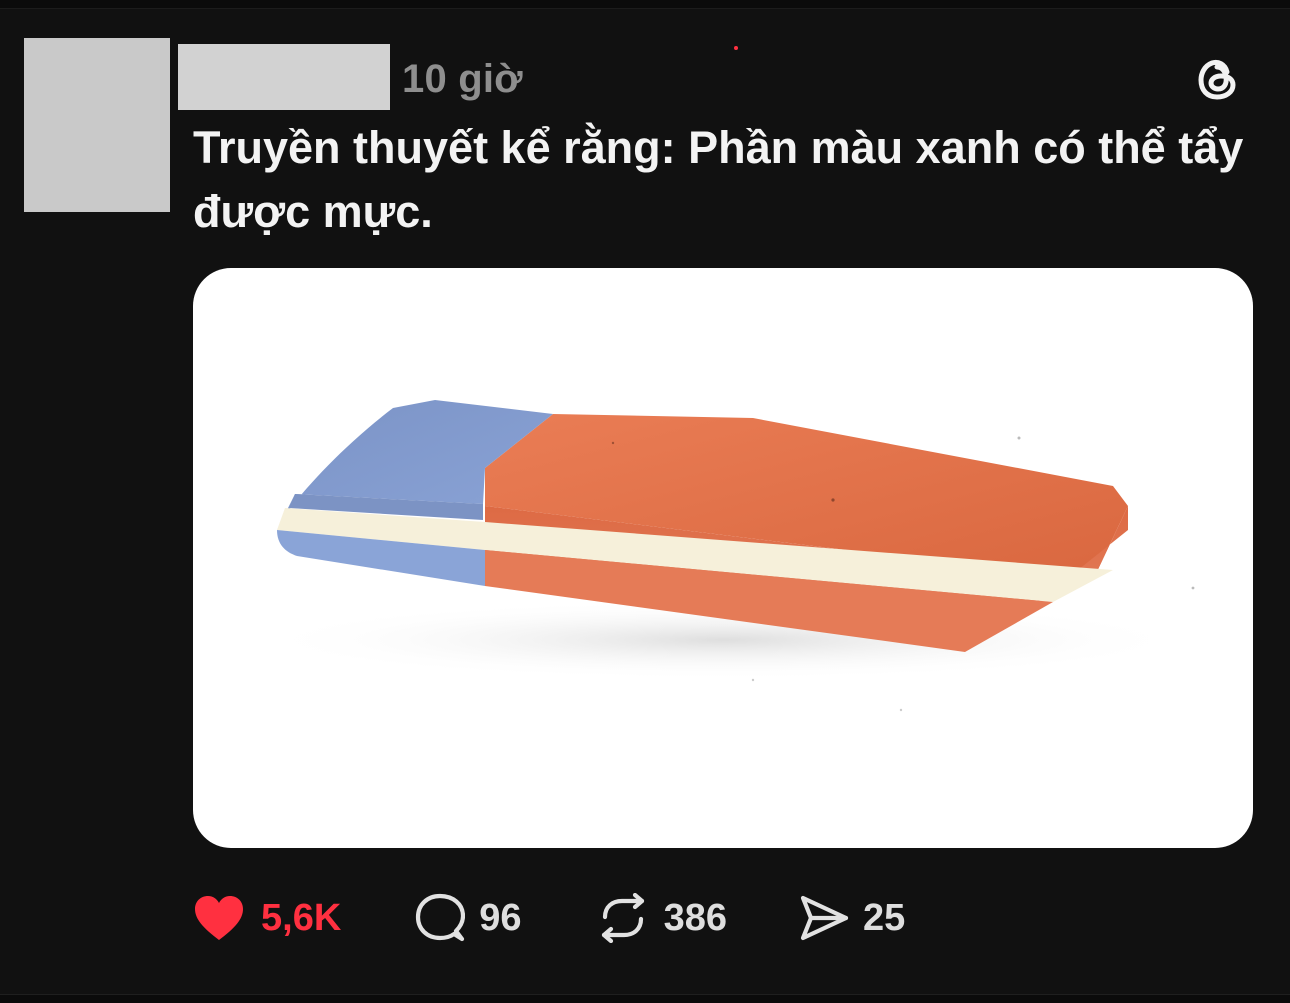  What do you see at coordinates (695, 918) in the screenshot?
I see `repost-count: 386` at bounding box center [695, 918].